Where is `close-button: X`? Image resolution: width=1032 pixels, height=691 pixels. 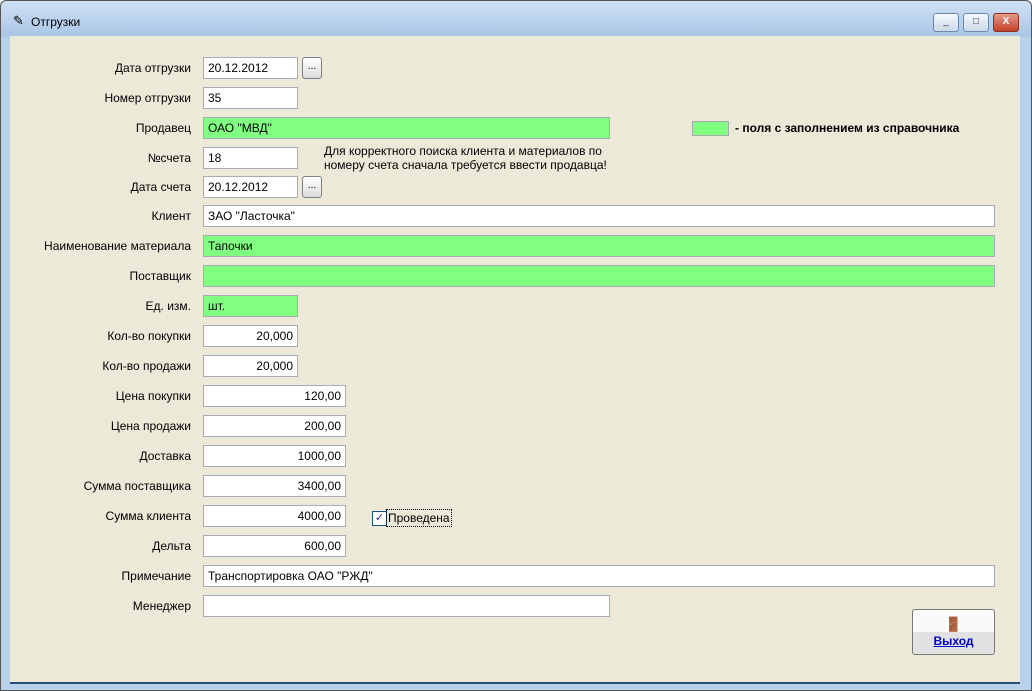 close-button: X is located at coordinates (1006, 22).